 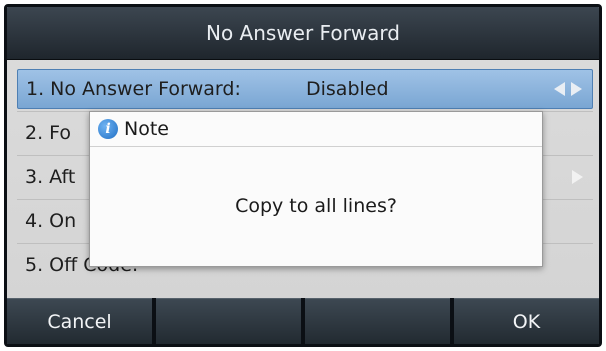 What do you see at coordinates (303, 321) in the screenshot?
I see `softkey-bar: Cancel OK` at bounding box center [303, 321].